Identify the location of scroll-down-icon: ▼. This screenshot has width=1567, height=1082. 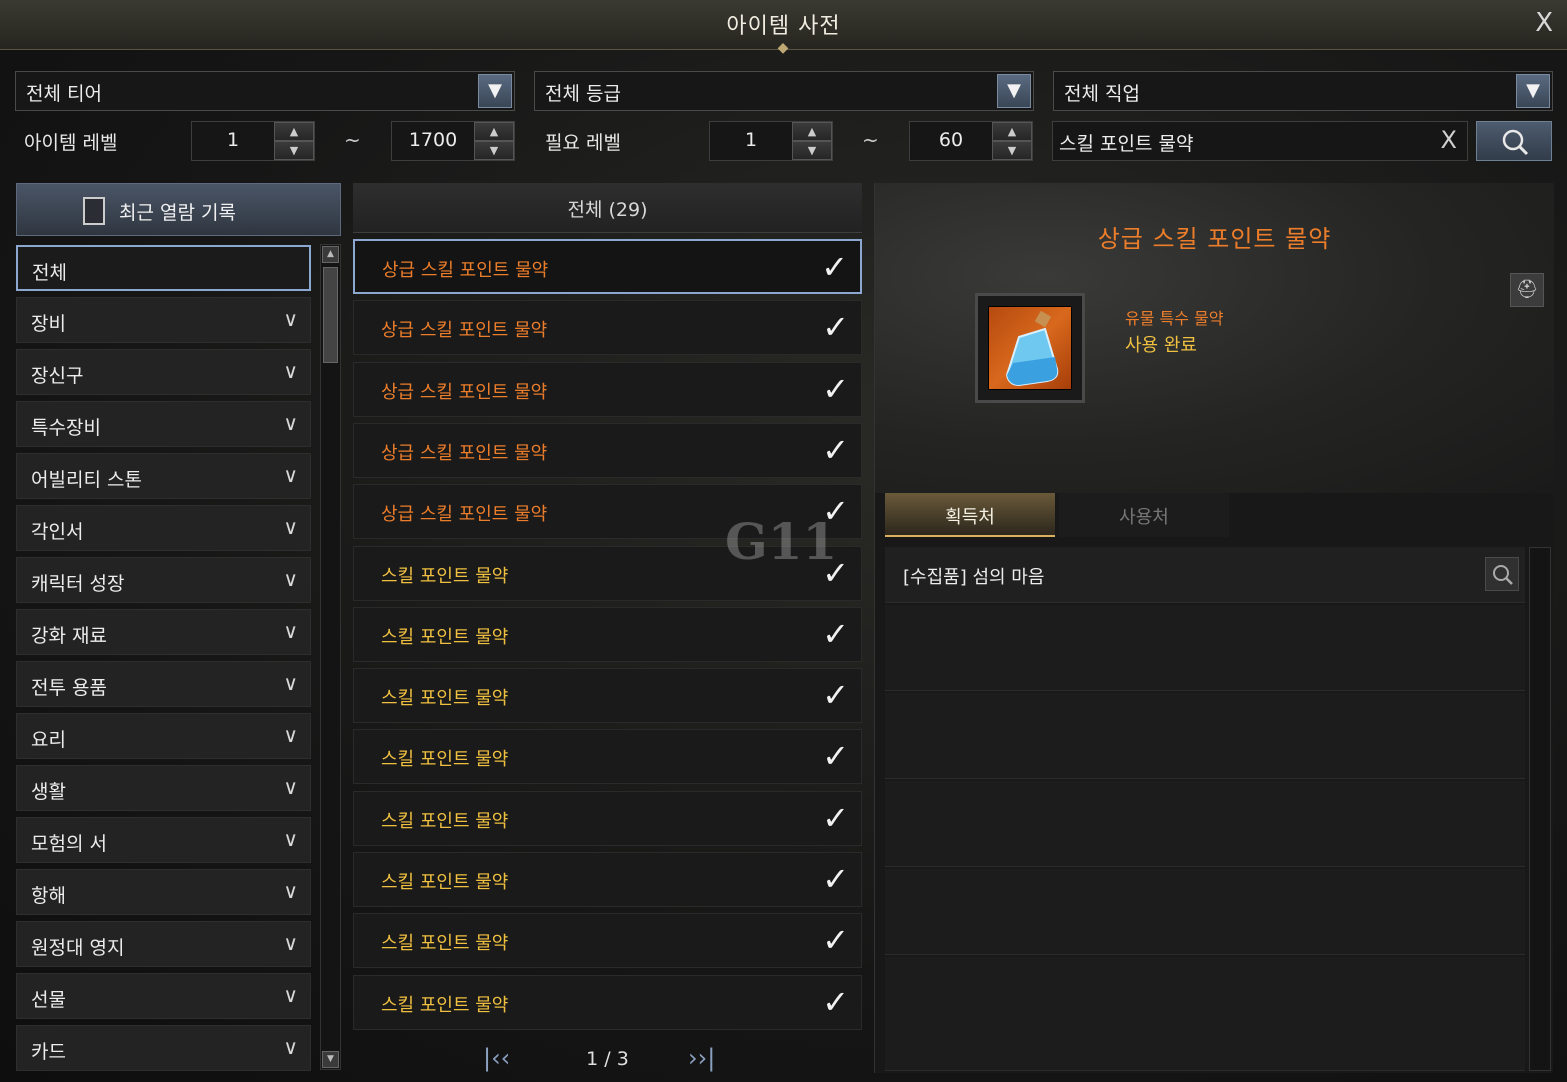
(330, 1059).